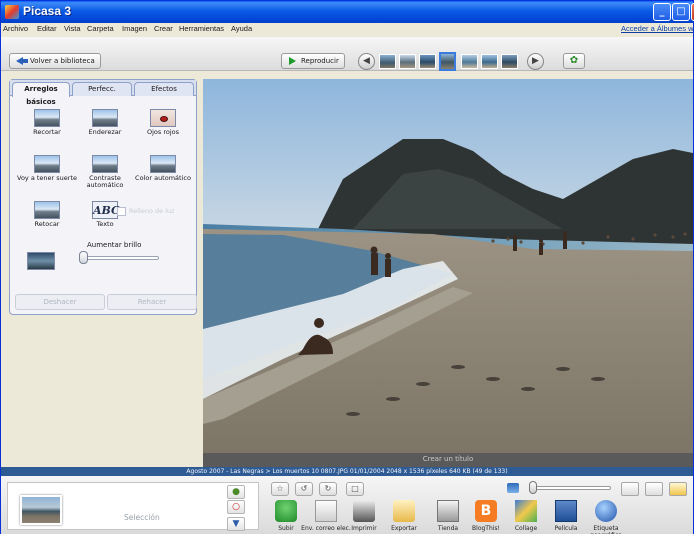 The width and height of the screenshot is (694, 534). Describe the element at coordinates (142, 517) in the screenshot. I see `selection-label: Selección` at that location.